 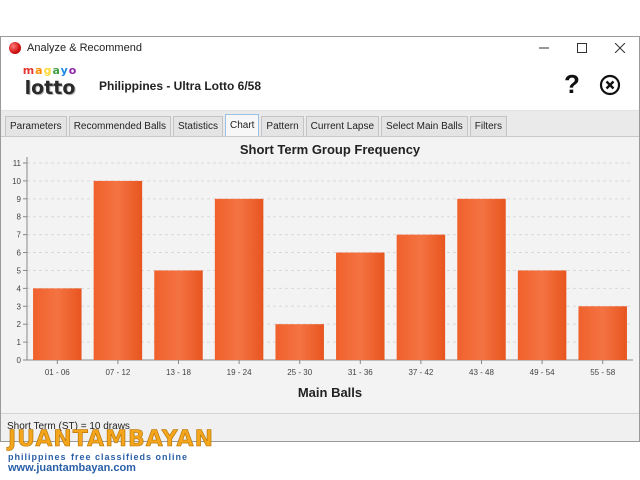 I want to click on y-tick-label: 0, so click(x=19, y=360).